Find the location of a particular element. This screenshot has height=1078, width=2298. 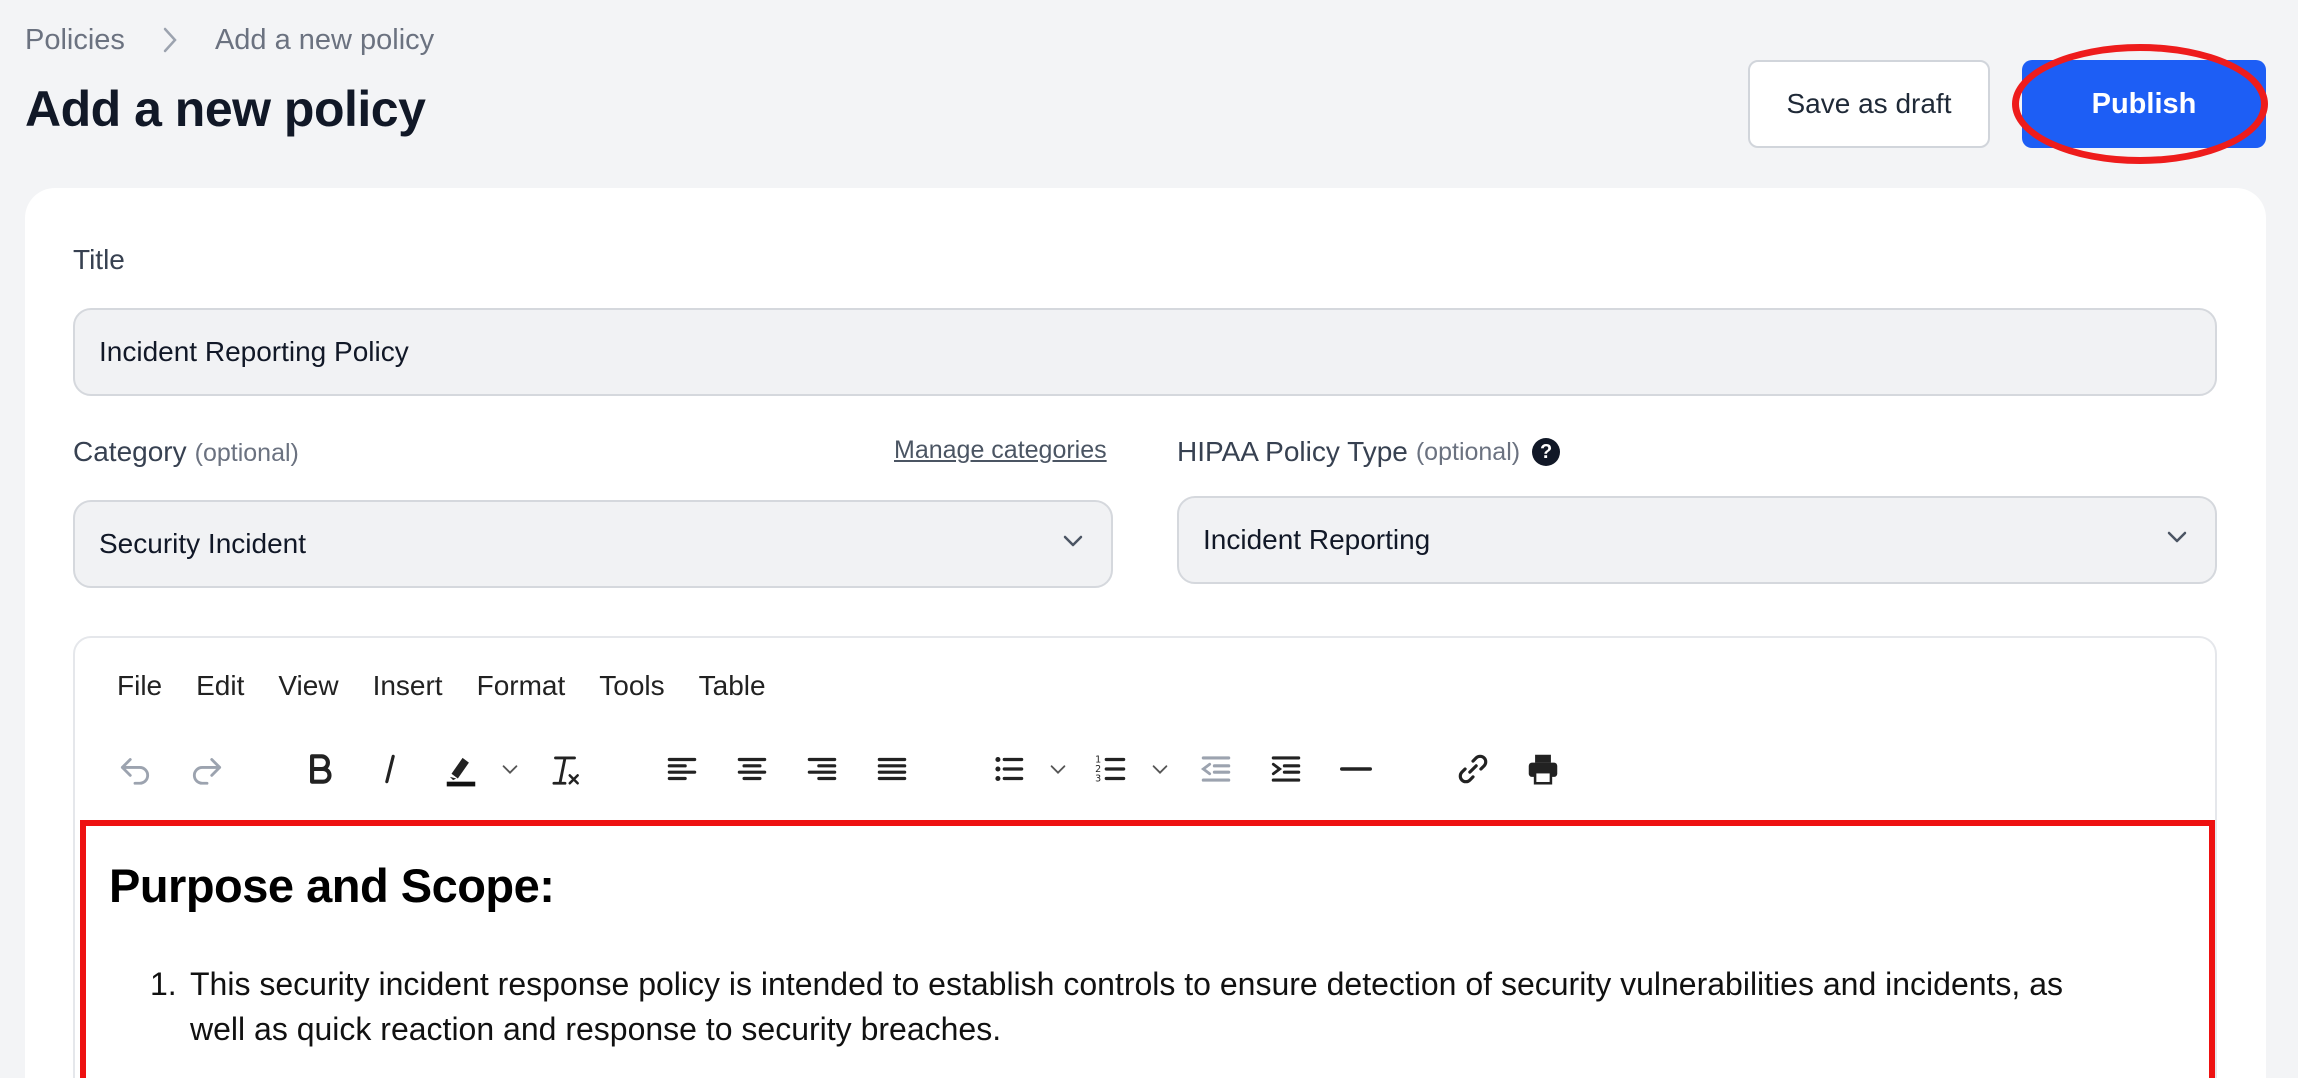

category-optional: (optional) is located at coordinates (246, 453).